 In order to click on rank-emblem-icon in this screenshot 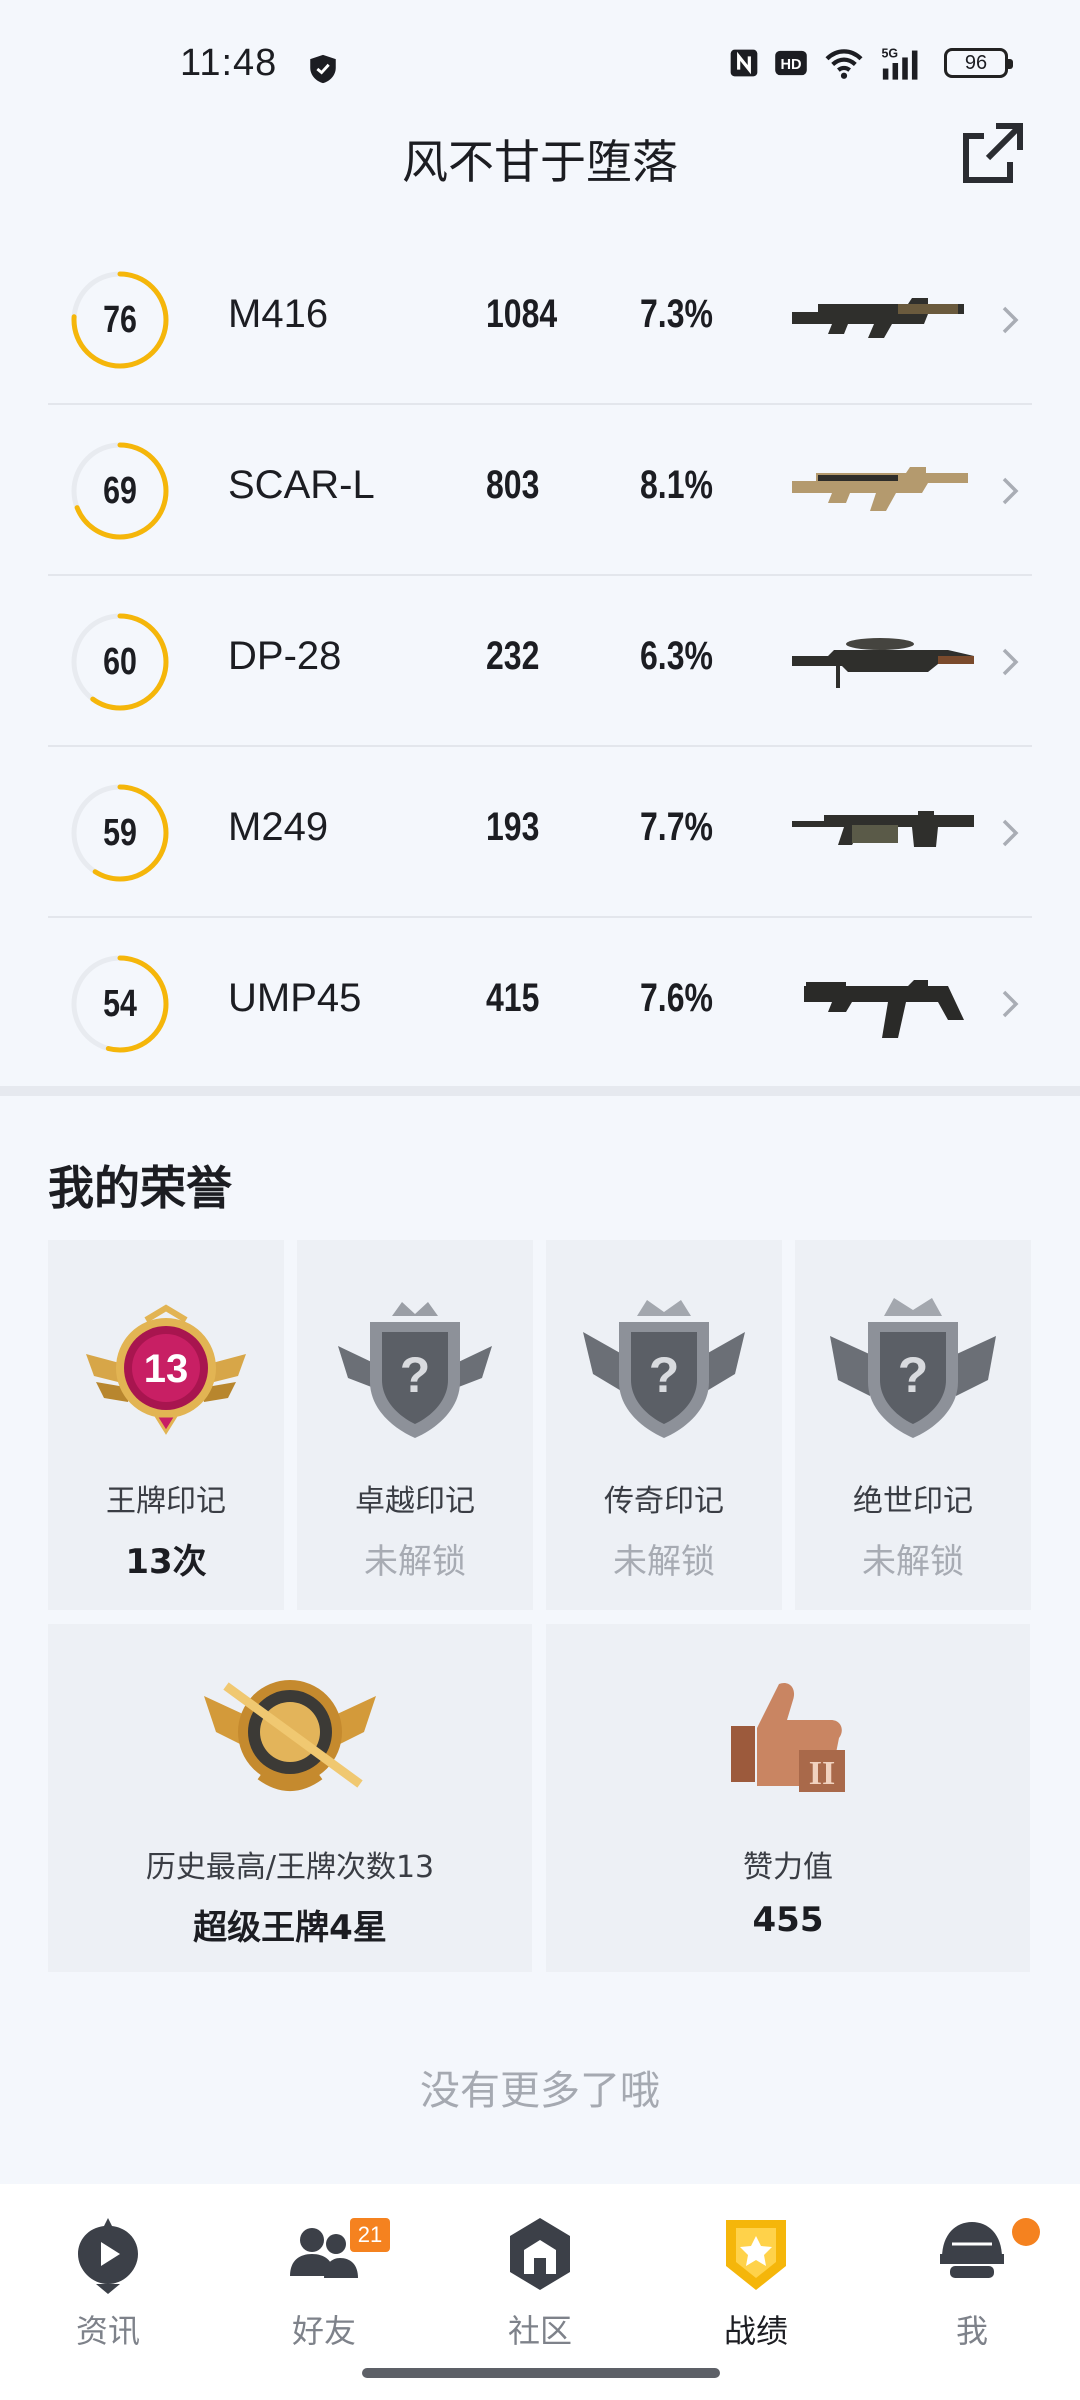, I will do `click(290, 1735)`.